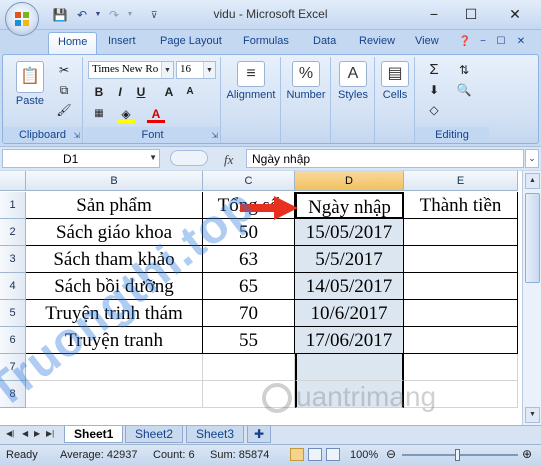 Image resolution: width=541 pixels, height=465 pixels. Describe the element at coordinates (249, 232) in the screenshot. I see `cell-c2: 50` at that location.